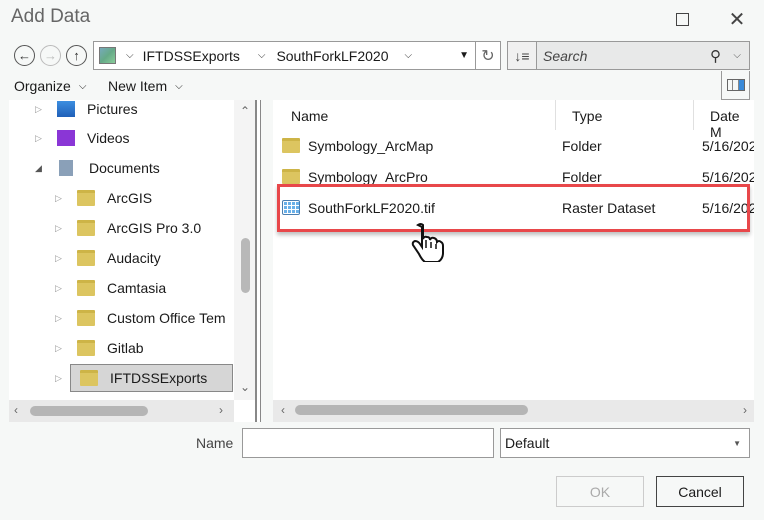  I want to click on tree-item-label: Pictures, so click(112, 109).